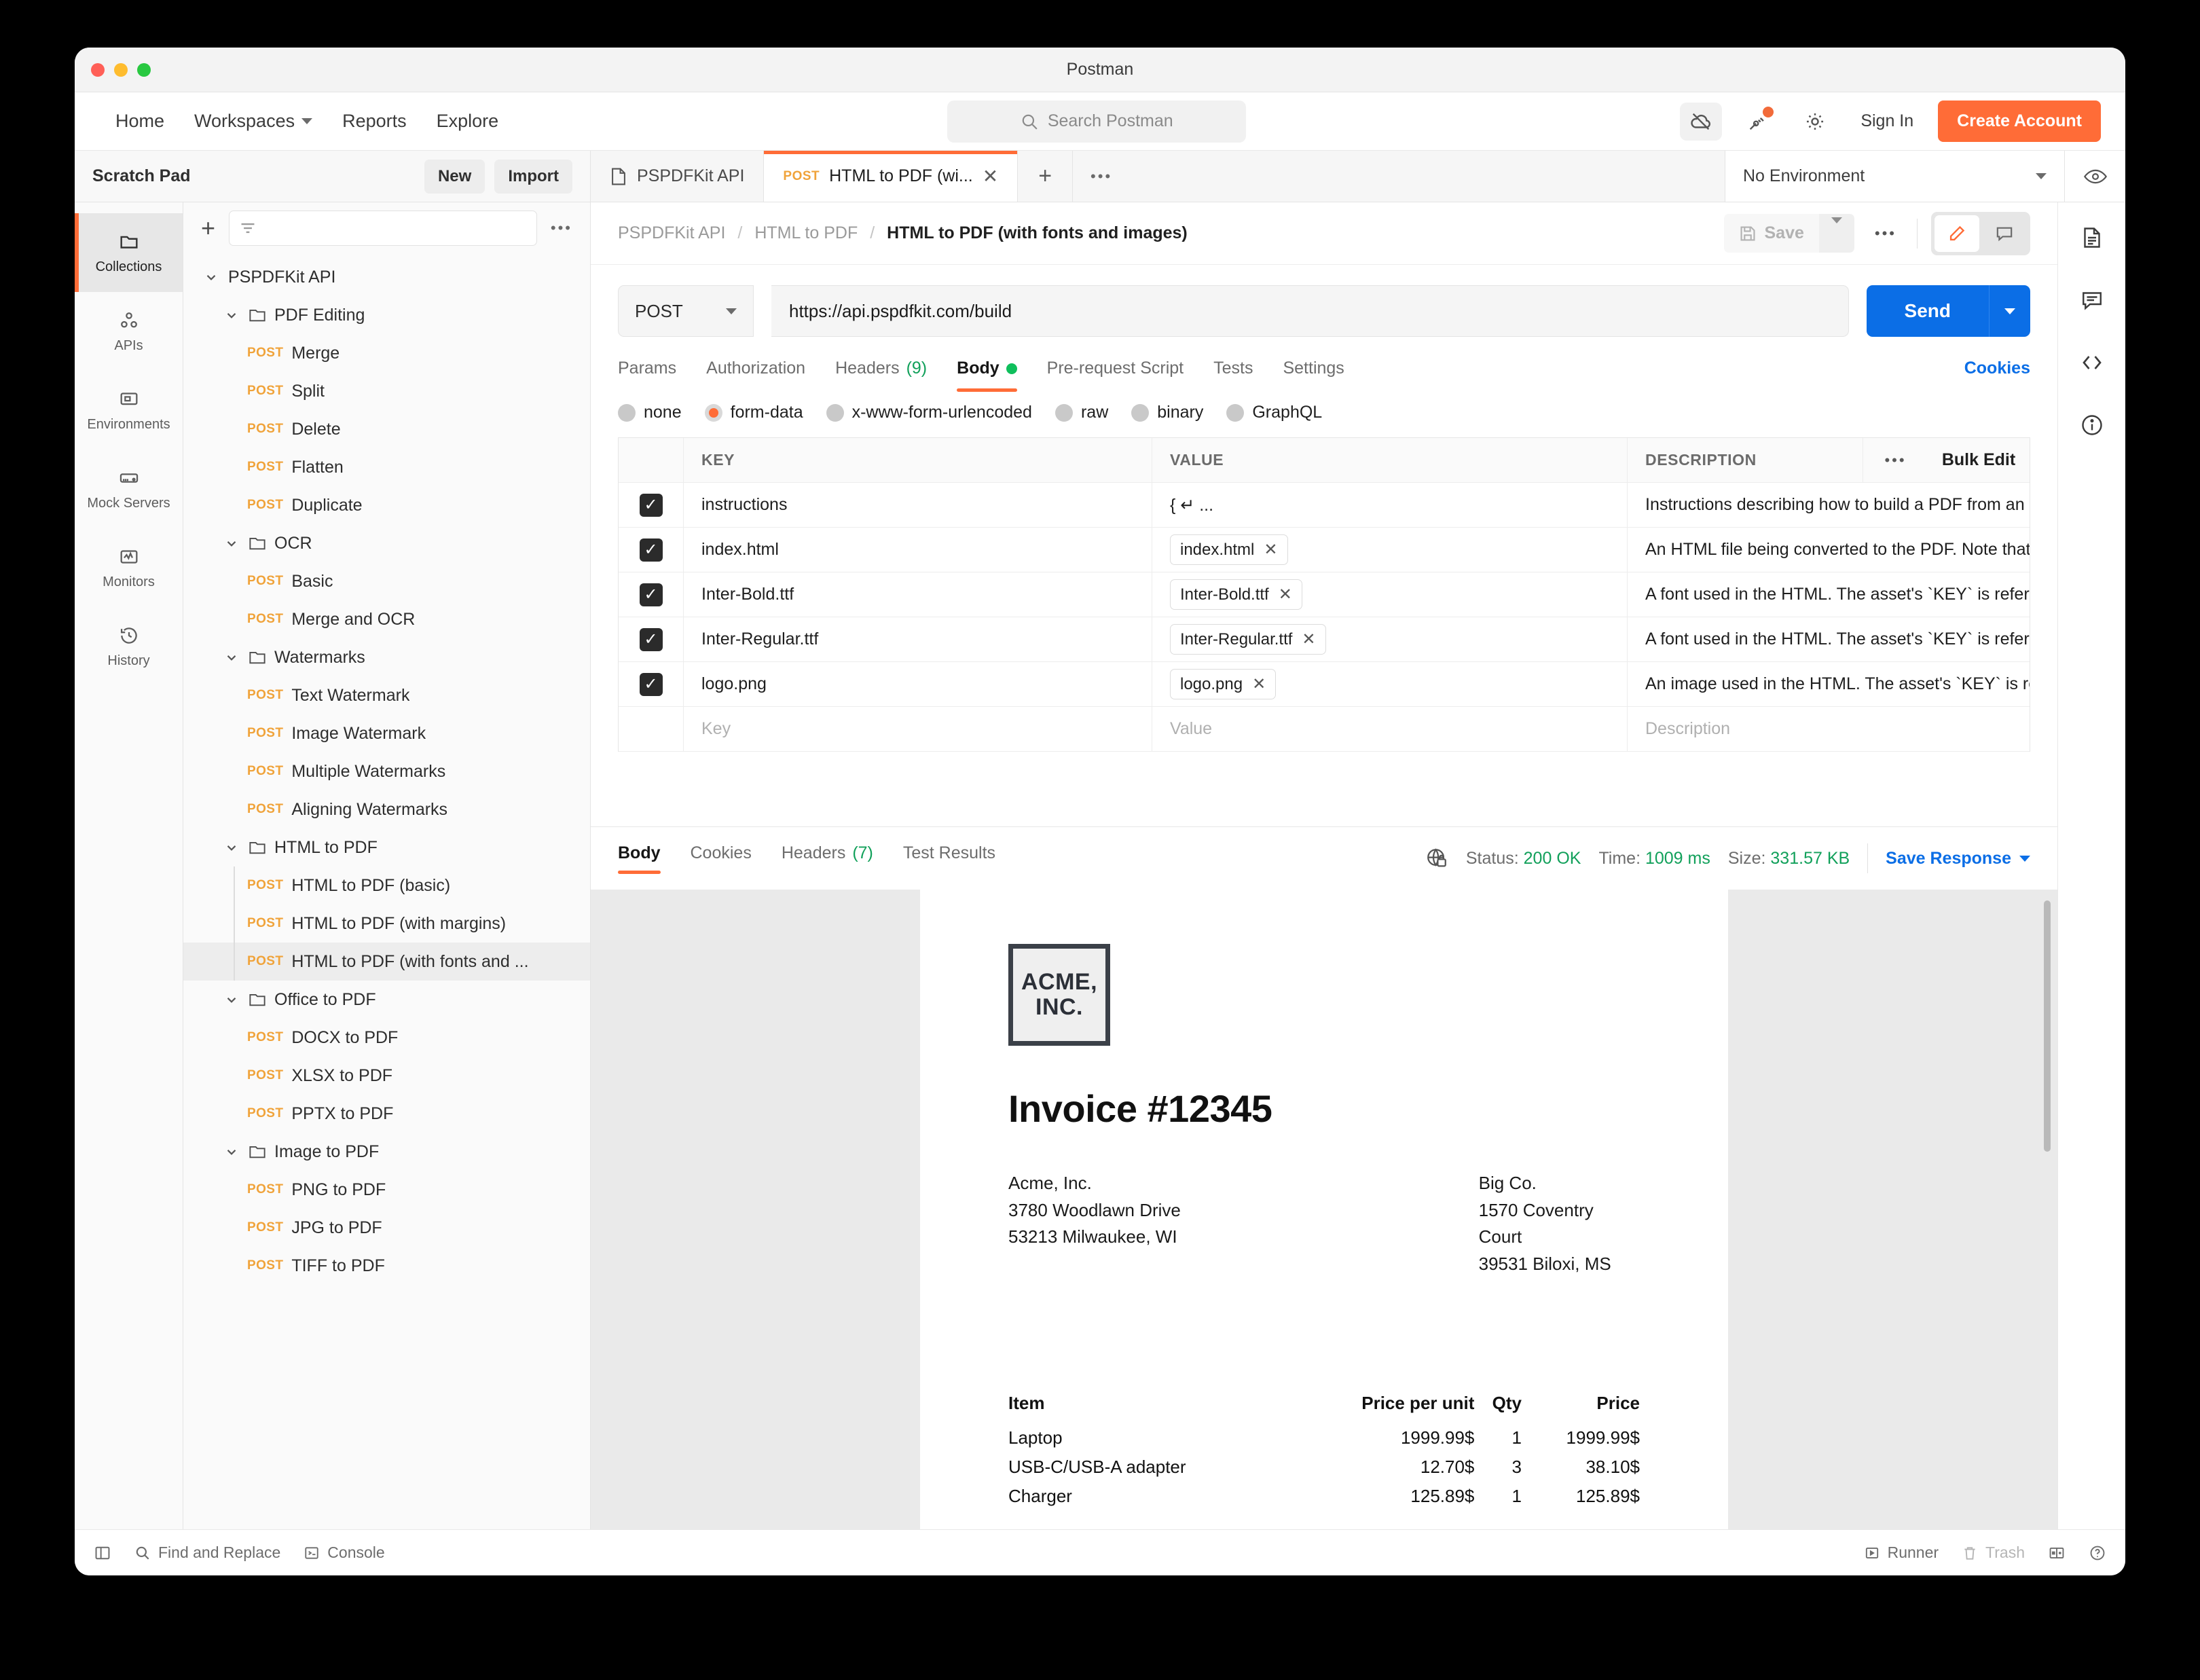  Describe the element at coordinates (1390, 729) in the screenshot. I see `empty-value-input: Value` at that location.